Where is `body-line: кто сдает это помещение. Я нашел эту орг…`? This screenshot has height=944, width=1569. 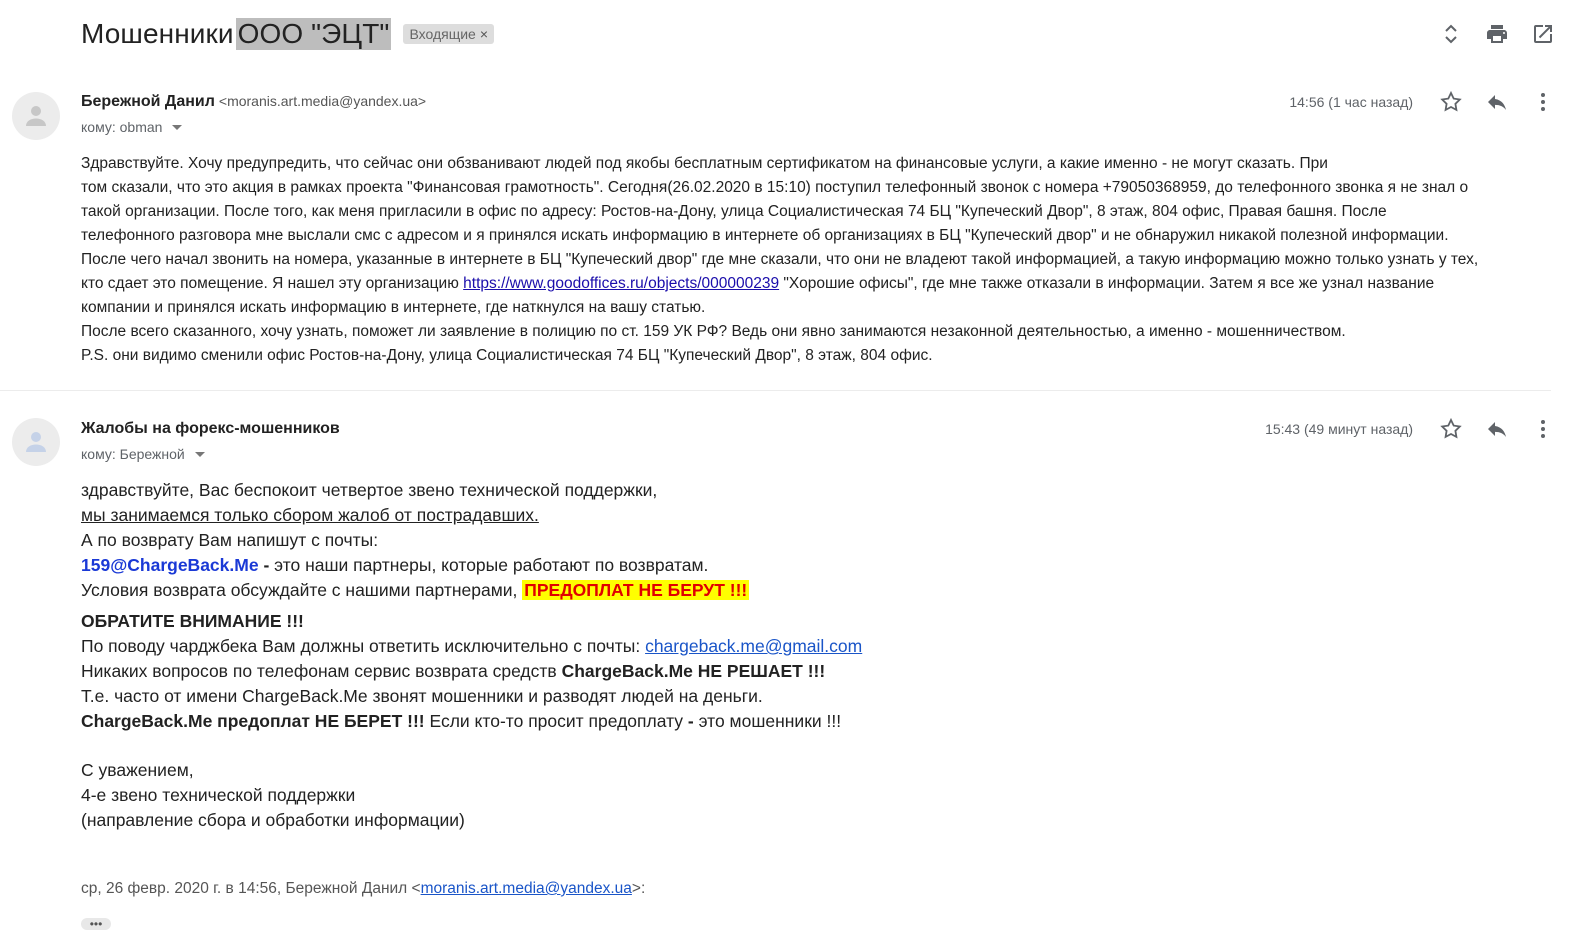
body-line: кто сдает это помещение. Я нашел эту орг… is located at coordinates (816, 284).